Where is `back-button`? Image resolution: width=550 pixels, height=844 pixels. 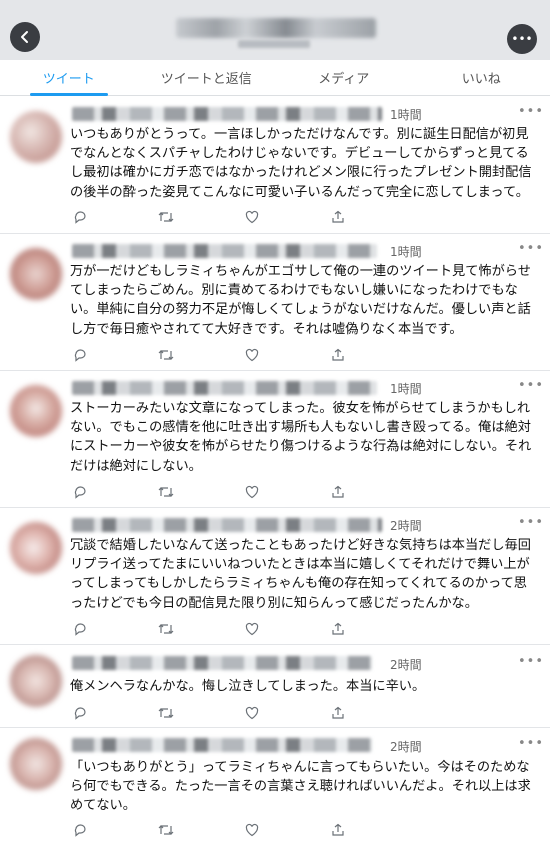 back-button is located at coordinates (25, 37).